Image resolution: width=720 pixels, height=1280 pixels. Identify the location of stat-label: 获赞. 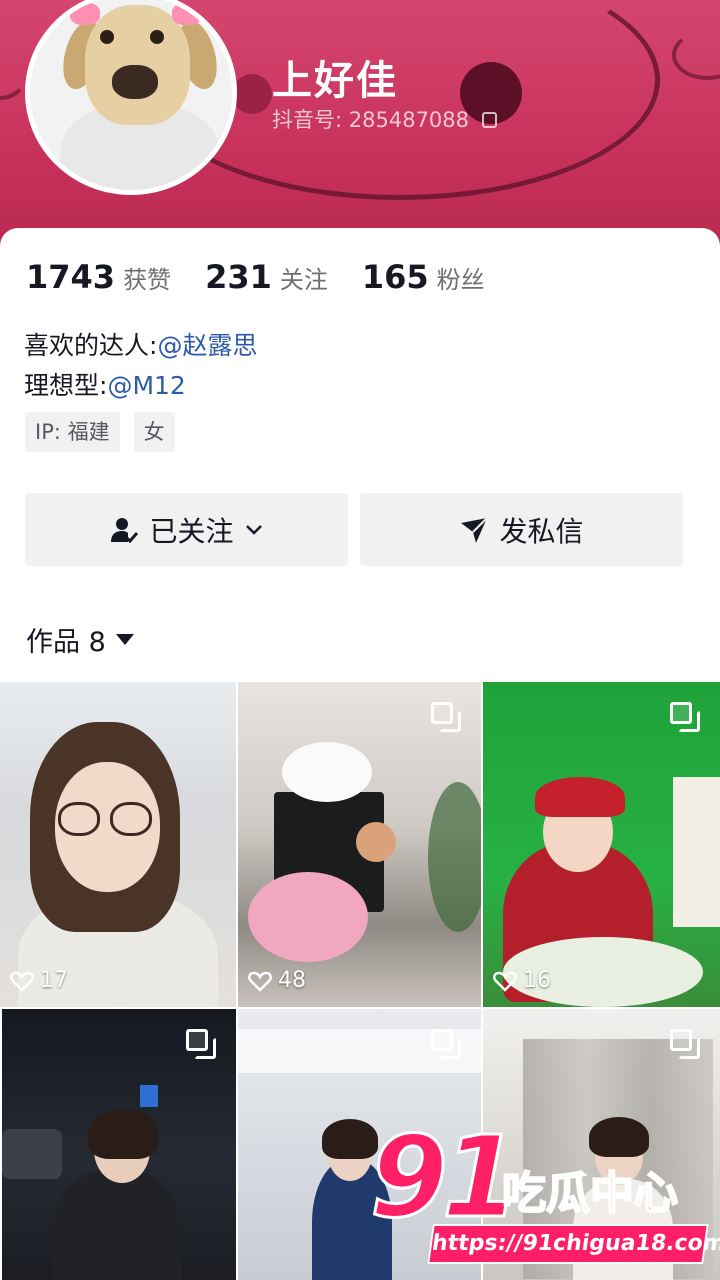
(147, 280).